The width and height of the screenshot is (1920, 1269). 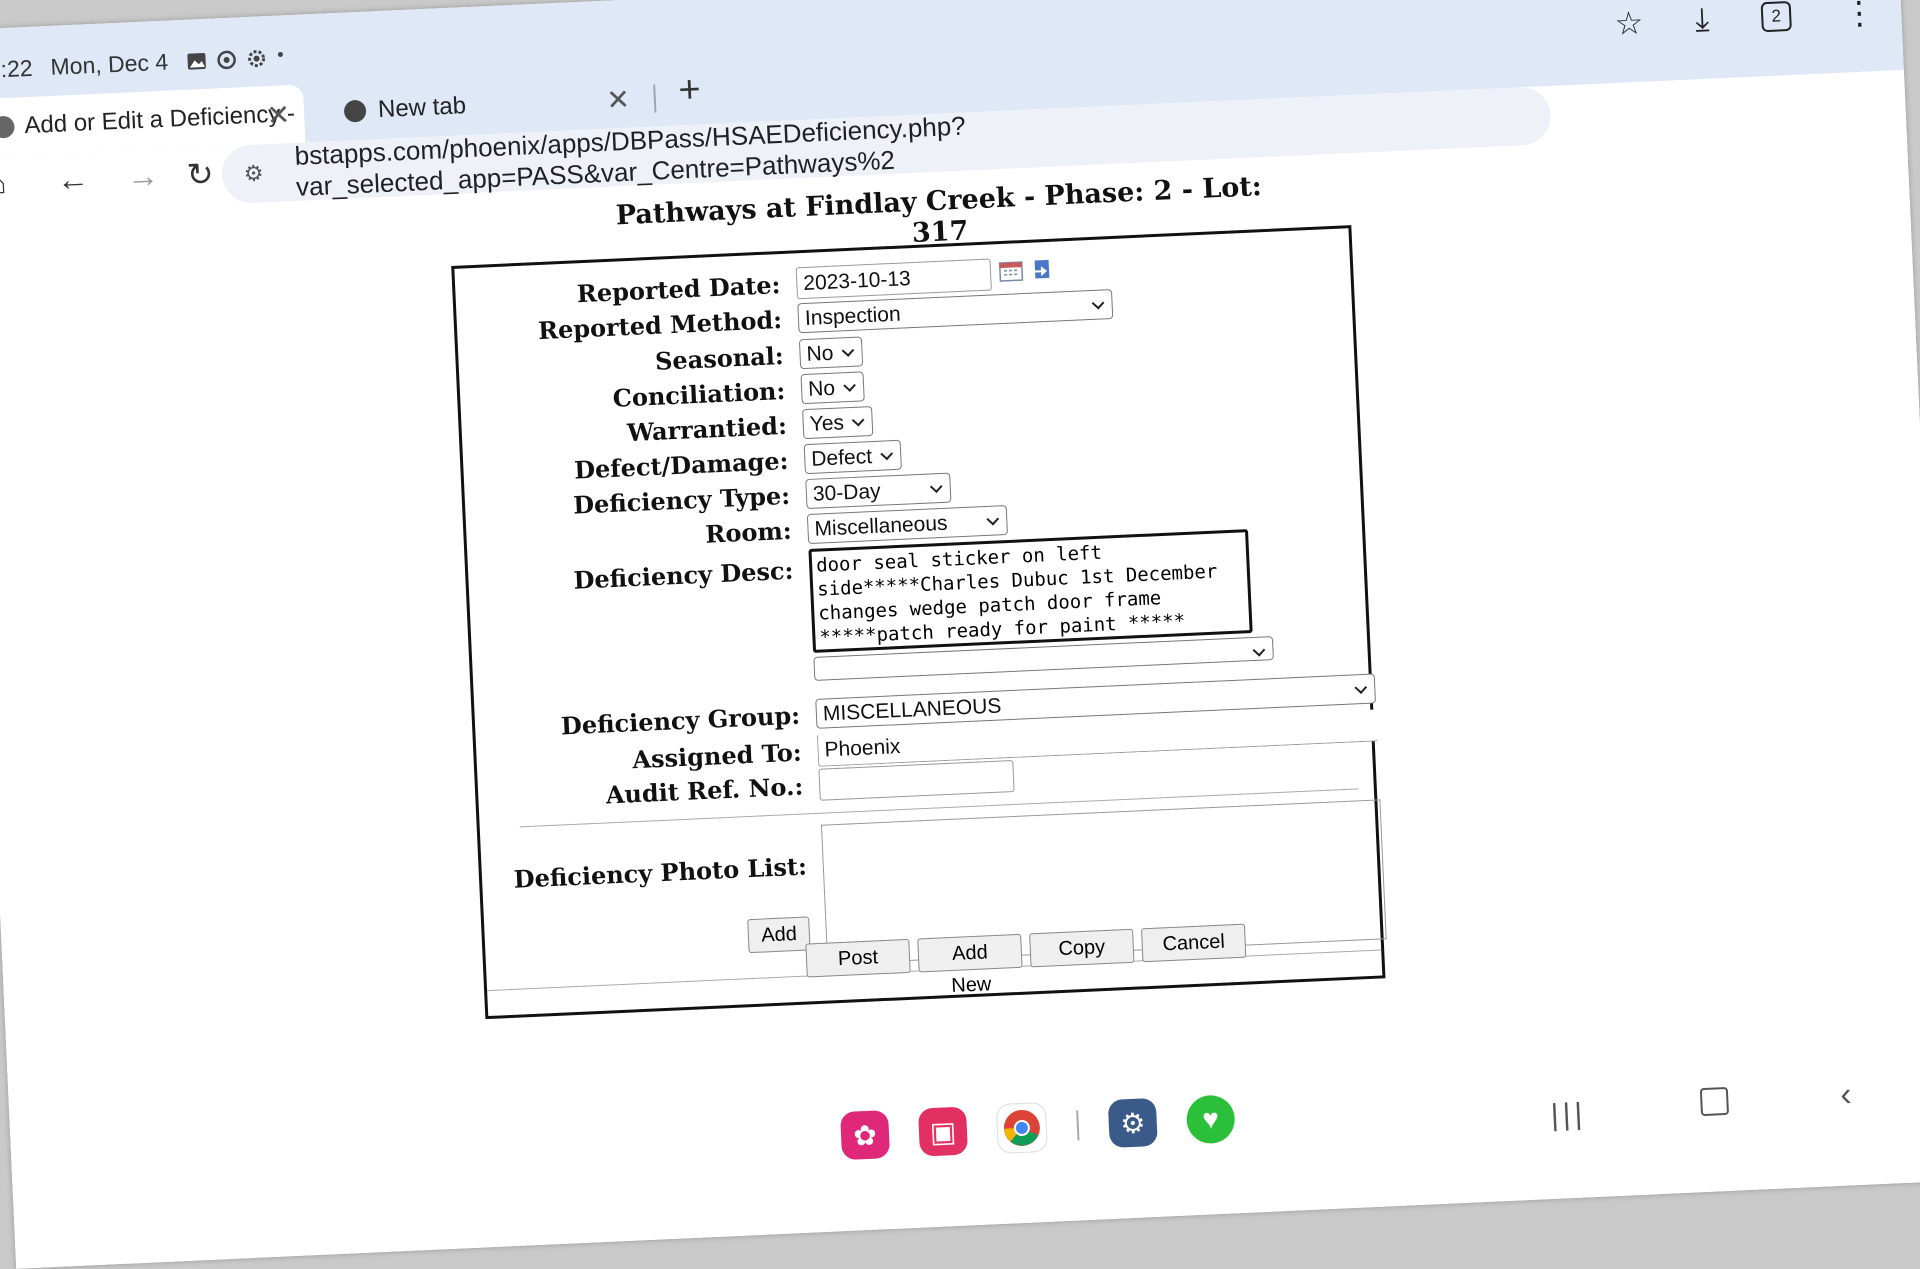 What do you see at coordinates (907, 525) in the screenshot?
I see `room-select: Miscellaneous` at bounding box center [907, 525].